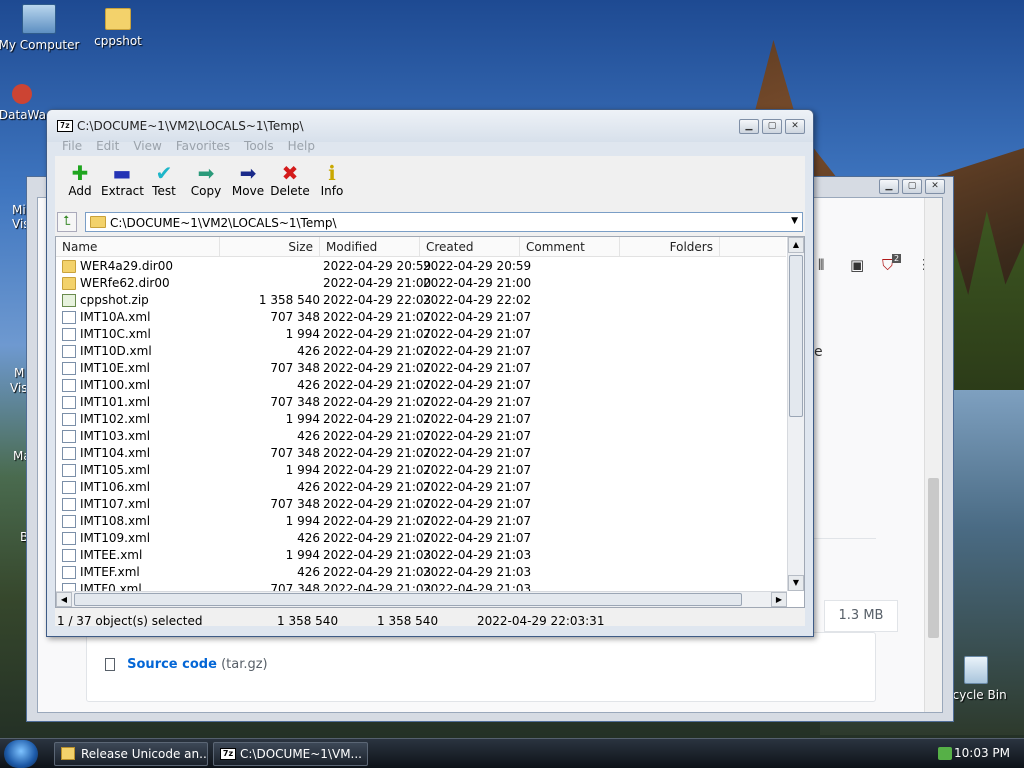 The height and width of the screenshot is (768, 1024). I want to click on vertical-scrollbar: ▲ ▼, so click(795, 414).